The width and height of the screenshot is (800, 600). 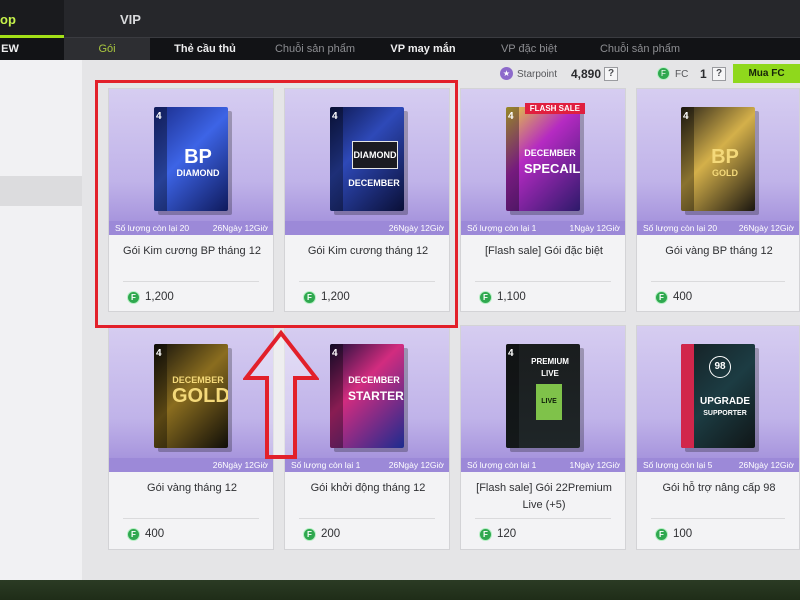 What do you see at coordinates (766, 73) in the screenshot?
I see `buy-fc-button: Mua FC` at bounding box center [766, 73].